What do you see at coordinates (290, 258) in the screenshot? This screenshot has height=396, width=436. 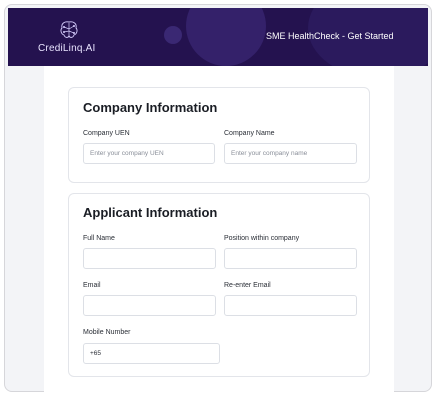 I see `position-input` at bounding box center [290, 258].